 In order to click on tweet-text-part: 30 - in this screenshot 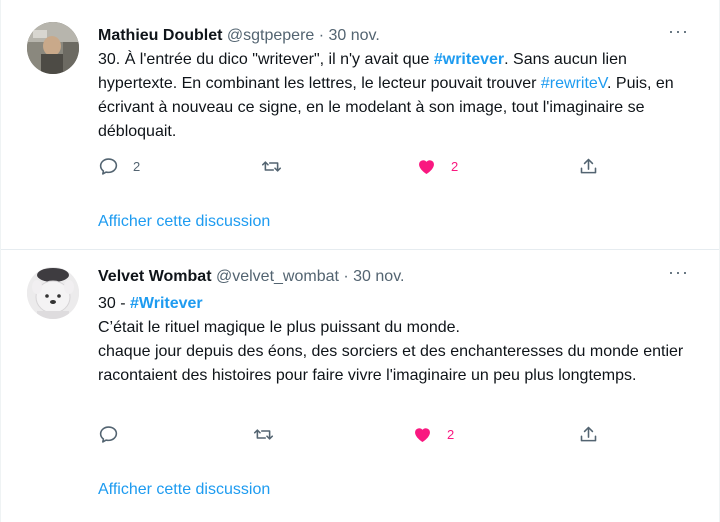, I will do `click(114, 303)`.